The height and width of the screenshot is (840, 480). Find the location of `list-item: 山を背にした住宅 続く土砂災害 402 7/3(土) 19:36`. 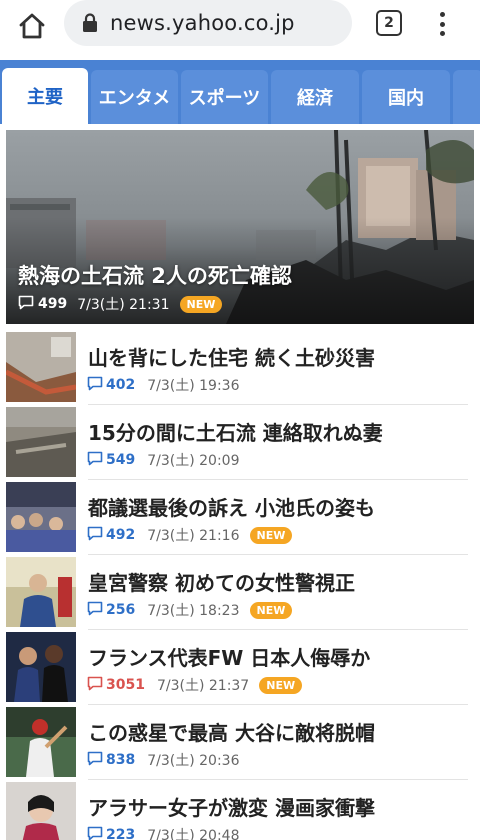

list-item: 山を背にした住宅 続く土砂災害 402 7/3(土) 19:36 is located at coordinates (240, 367).